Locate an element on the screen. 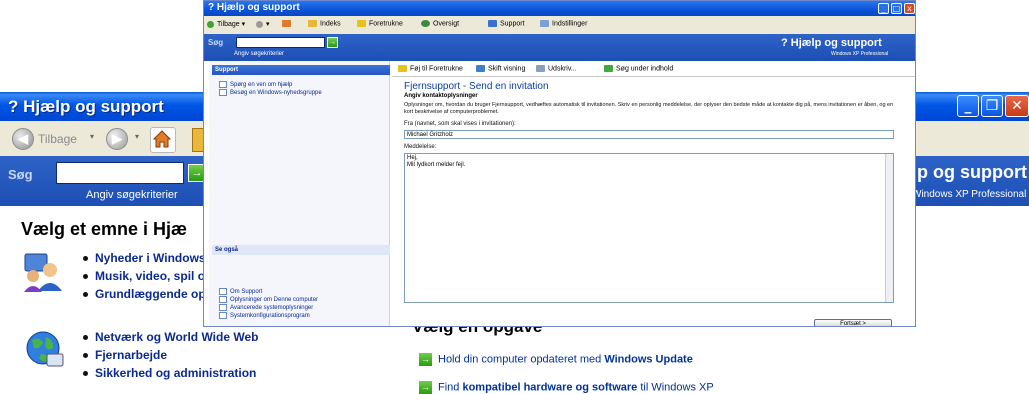 Image resolution: width=1029 pixels, height=394 pixels. back-button: Tilbage ▾ is located at coordinates (226, 24).